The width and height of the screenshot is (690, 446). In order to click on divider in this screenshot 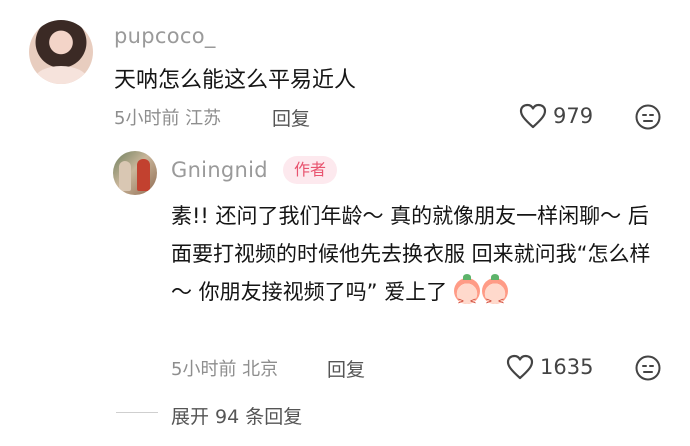, I will do `click(137, 412)`.